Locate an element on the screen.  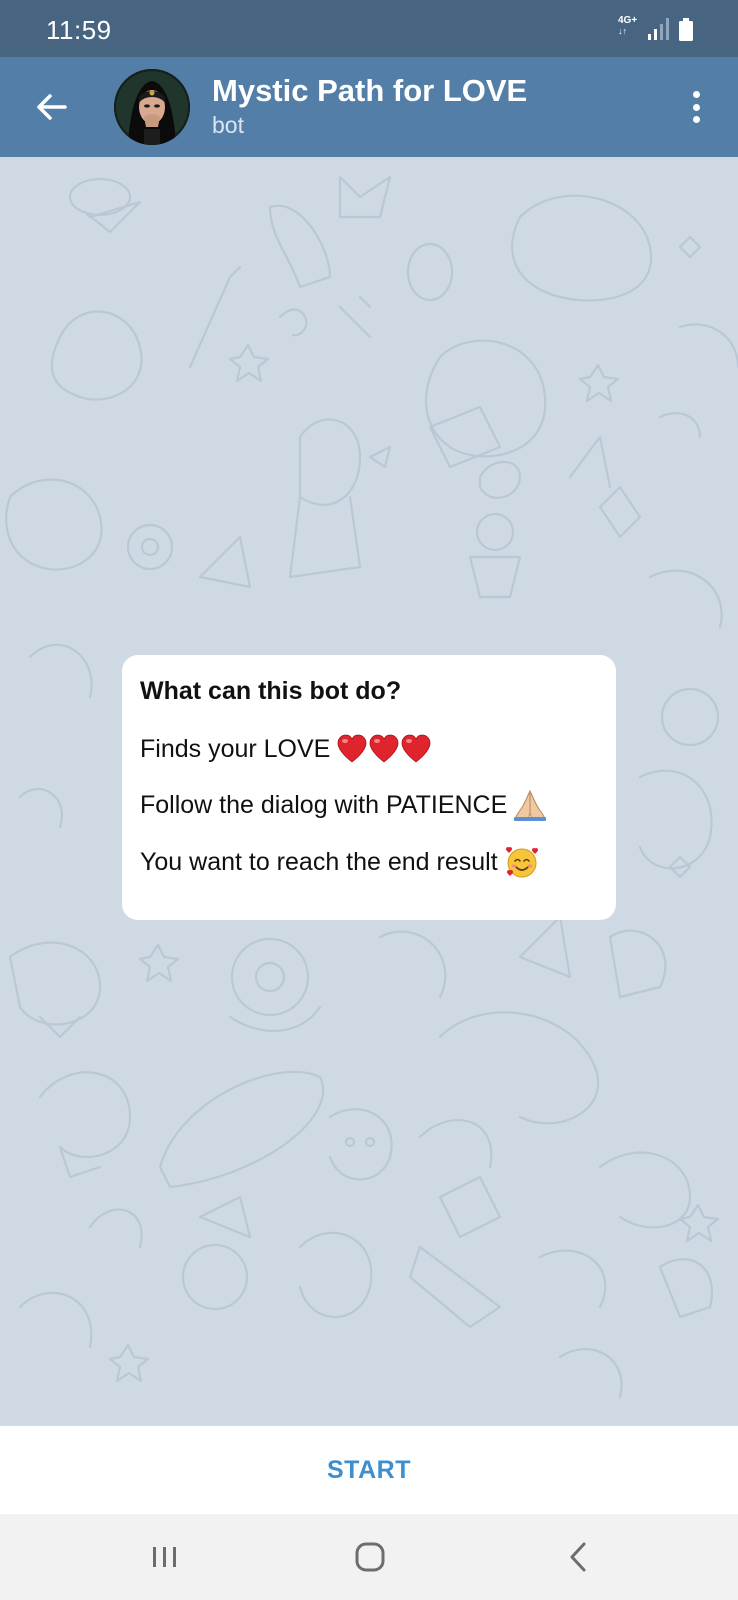
recent-apps-icon is located at coordinates (165, 1557).